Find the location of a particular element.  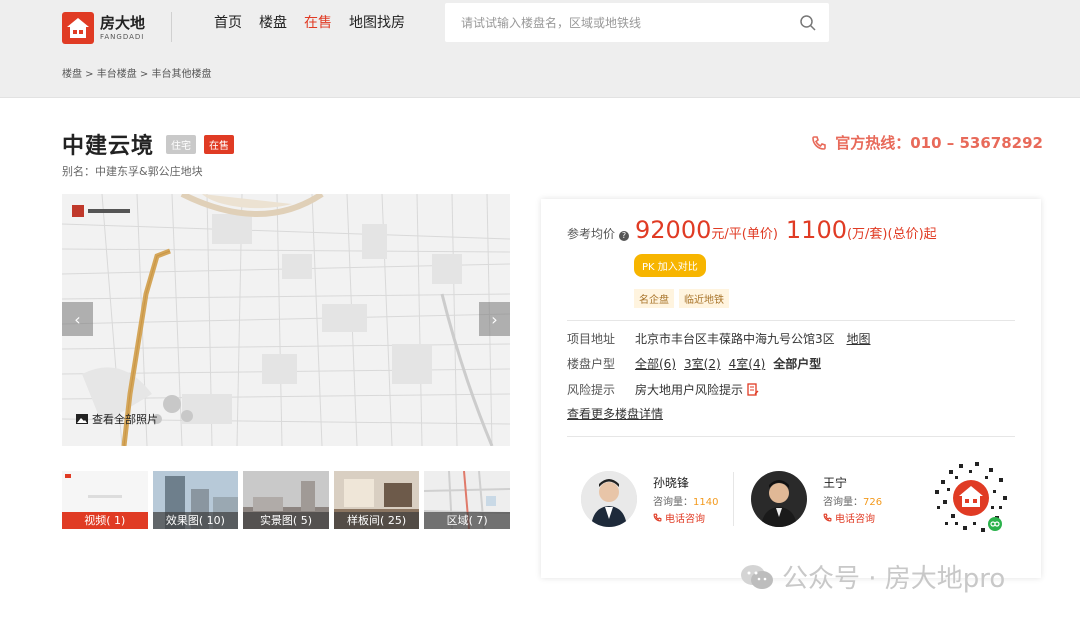

logo-divider is located at coordinates (171, 27).